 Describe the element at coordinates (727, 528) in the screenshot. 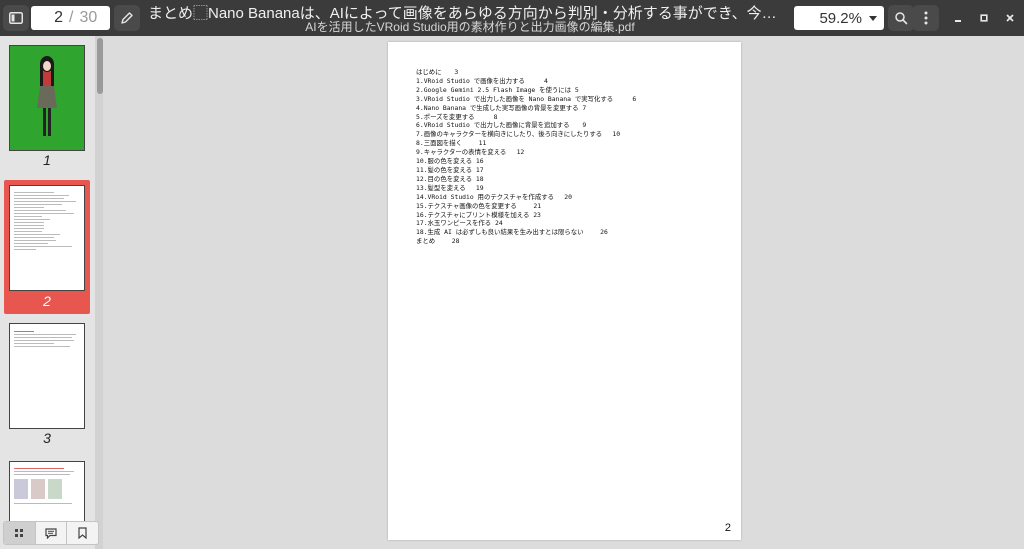

I see `page-footer-number: 2` at that location.